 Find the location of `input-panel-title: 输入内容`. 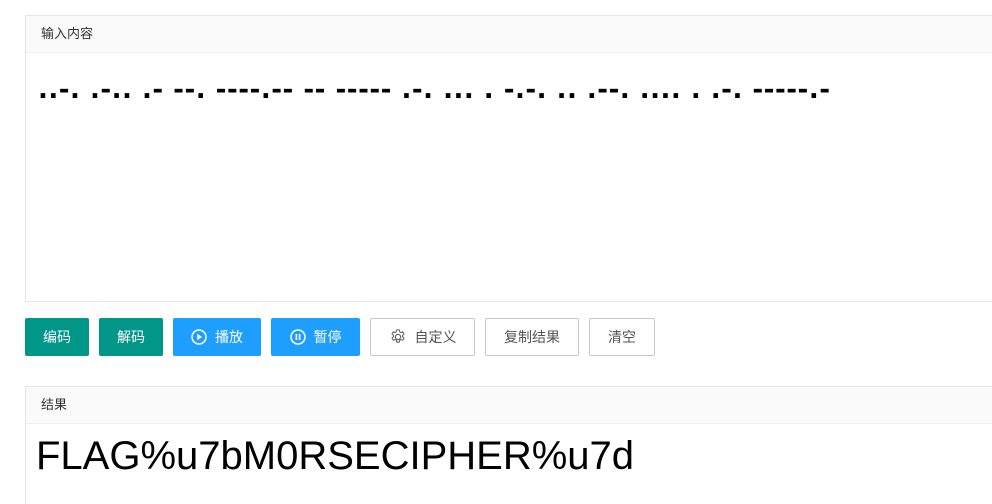

input-panel-title: 输入内容 is located at coordinates (509, 34).